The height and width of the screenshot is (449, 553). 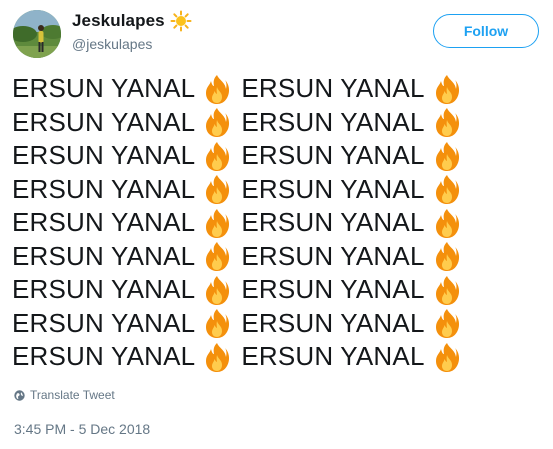 I want to click on avatar, so click(x=37, y=34).